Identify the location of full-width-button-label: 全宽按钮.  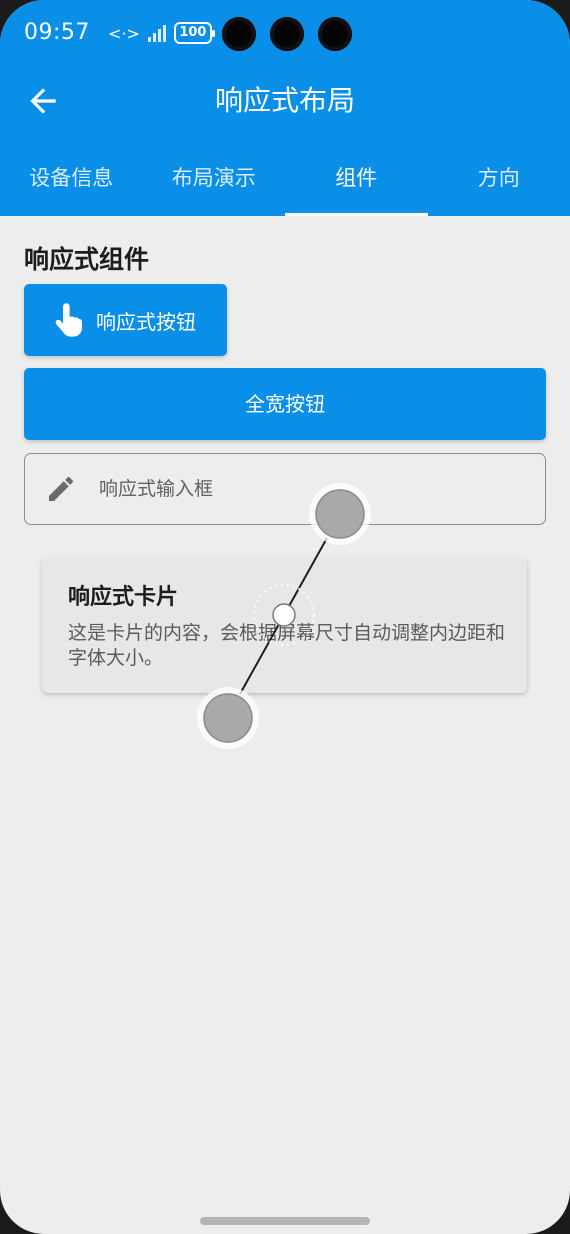
(285, 404).